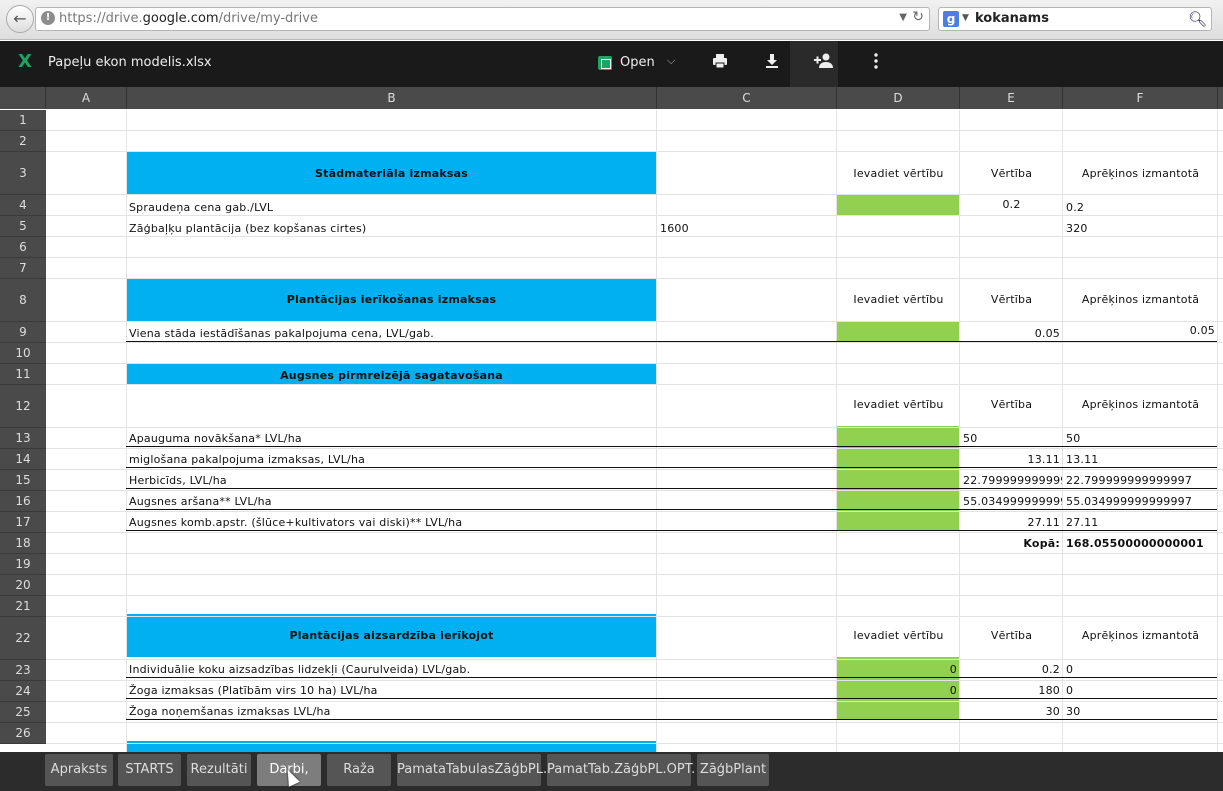  Describe the element at coordinates (178, 480) in the screenshot. I see `cell-b15: Herbicīds, LVL/ha` at that location.